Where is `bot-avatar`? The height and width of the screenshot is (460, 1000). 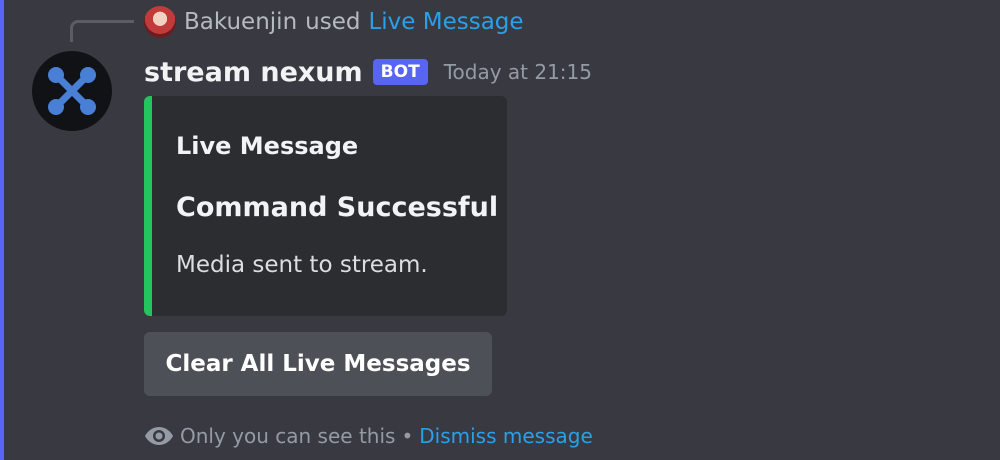
bot-avatar is located at coordinates (72, 91).